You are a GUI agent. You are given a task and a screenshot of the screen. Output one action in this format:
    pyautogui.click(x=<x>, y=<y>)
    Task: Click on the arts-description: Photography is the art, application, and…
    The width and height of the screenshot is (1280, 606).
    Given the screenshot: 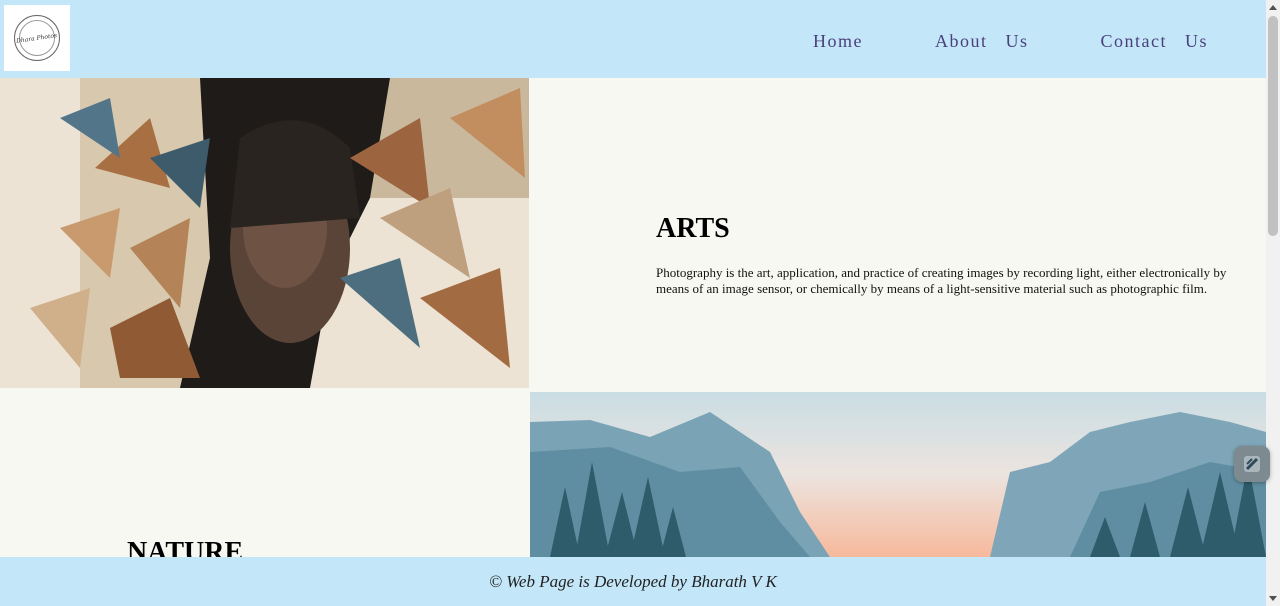 What is the action you would take?
    pyautogui.click(x=941, y=280)
    